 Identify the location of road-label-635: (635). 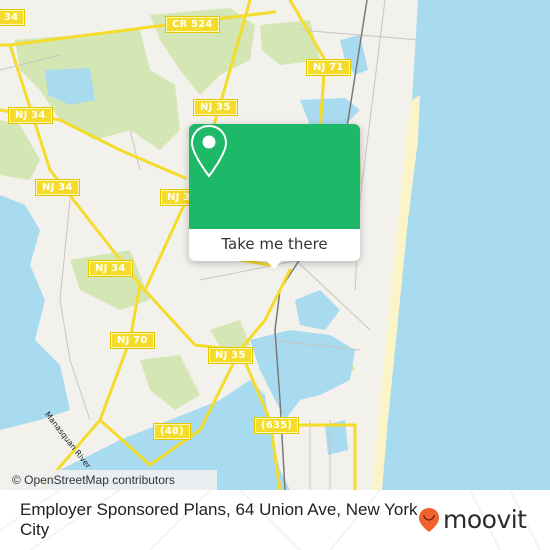
(277, 425).